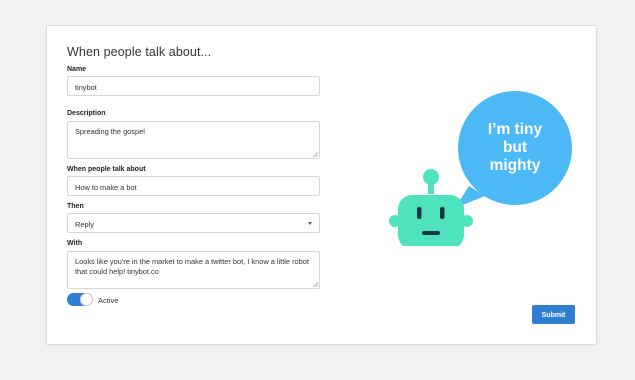 Image resolution: width=635 pixels, height=380 pixels. Describe the element at coordinates (193, 140) in the screenshot. I see `description-textarea: Spreading the gospel` at that location.